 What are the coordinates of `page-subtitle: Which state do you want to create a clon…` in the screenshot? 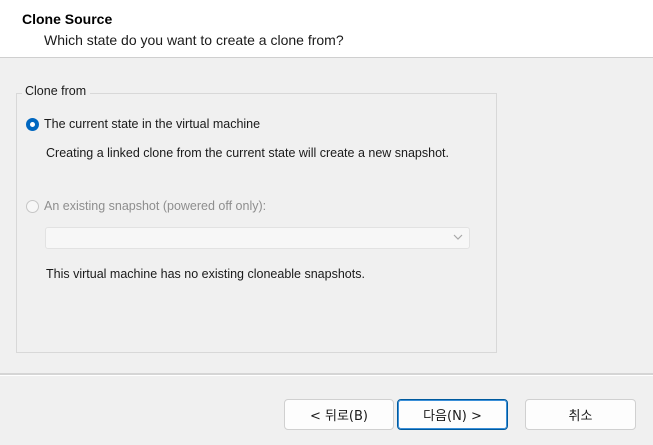 It's located at (194, 40).